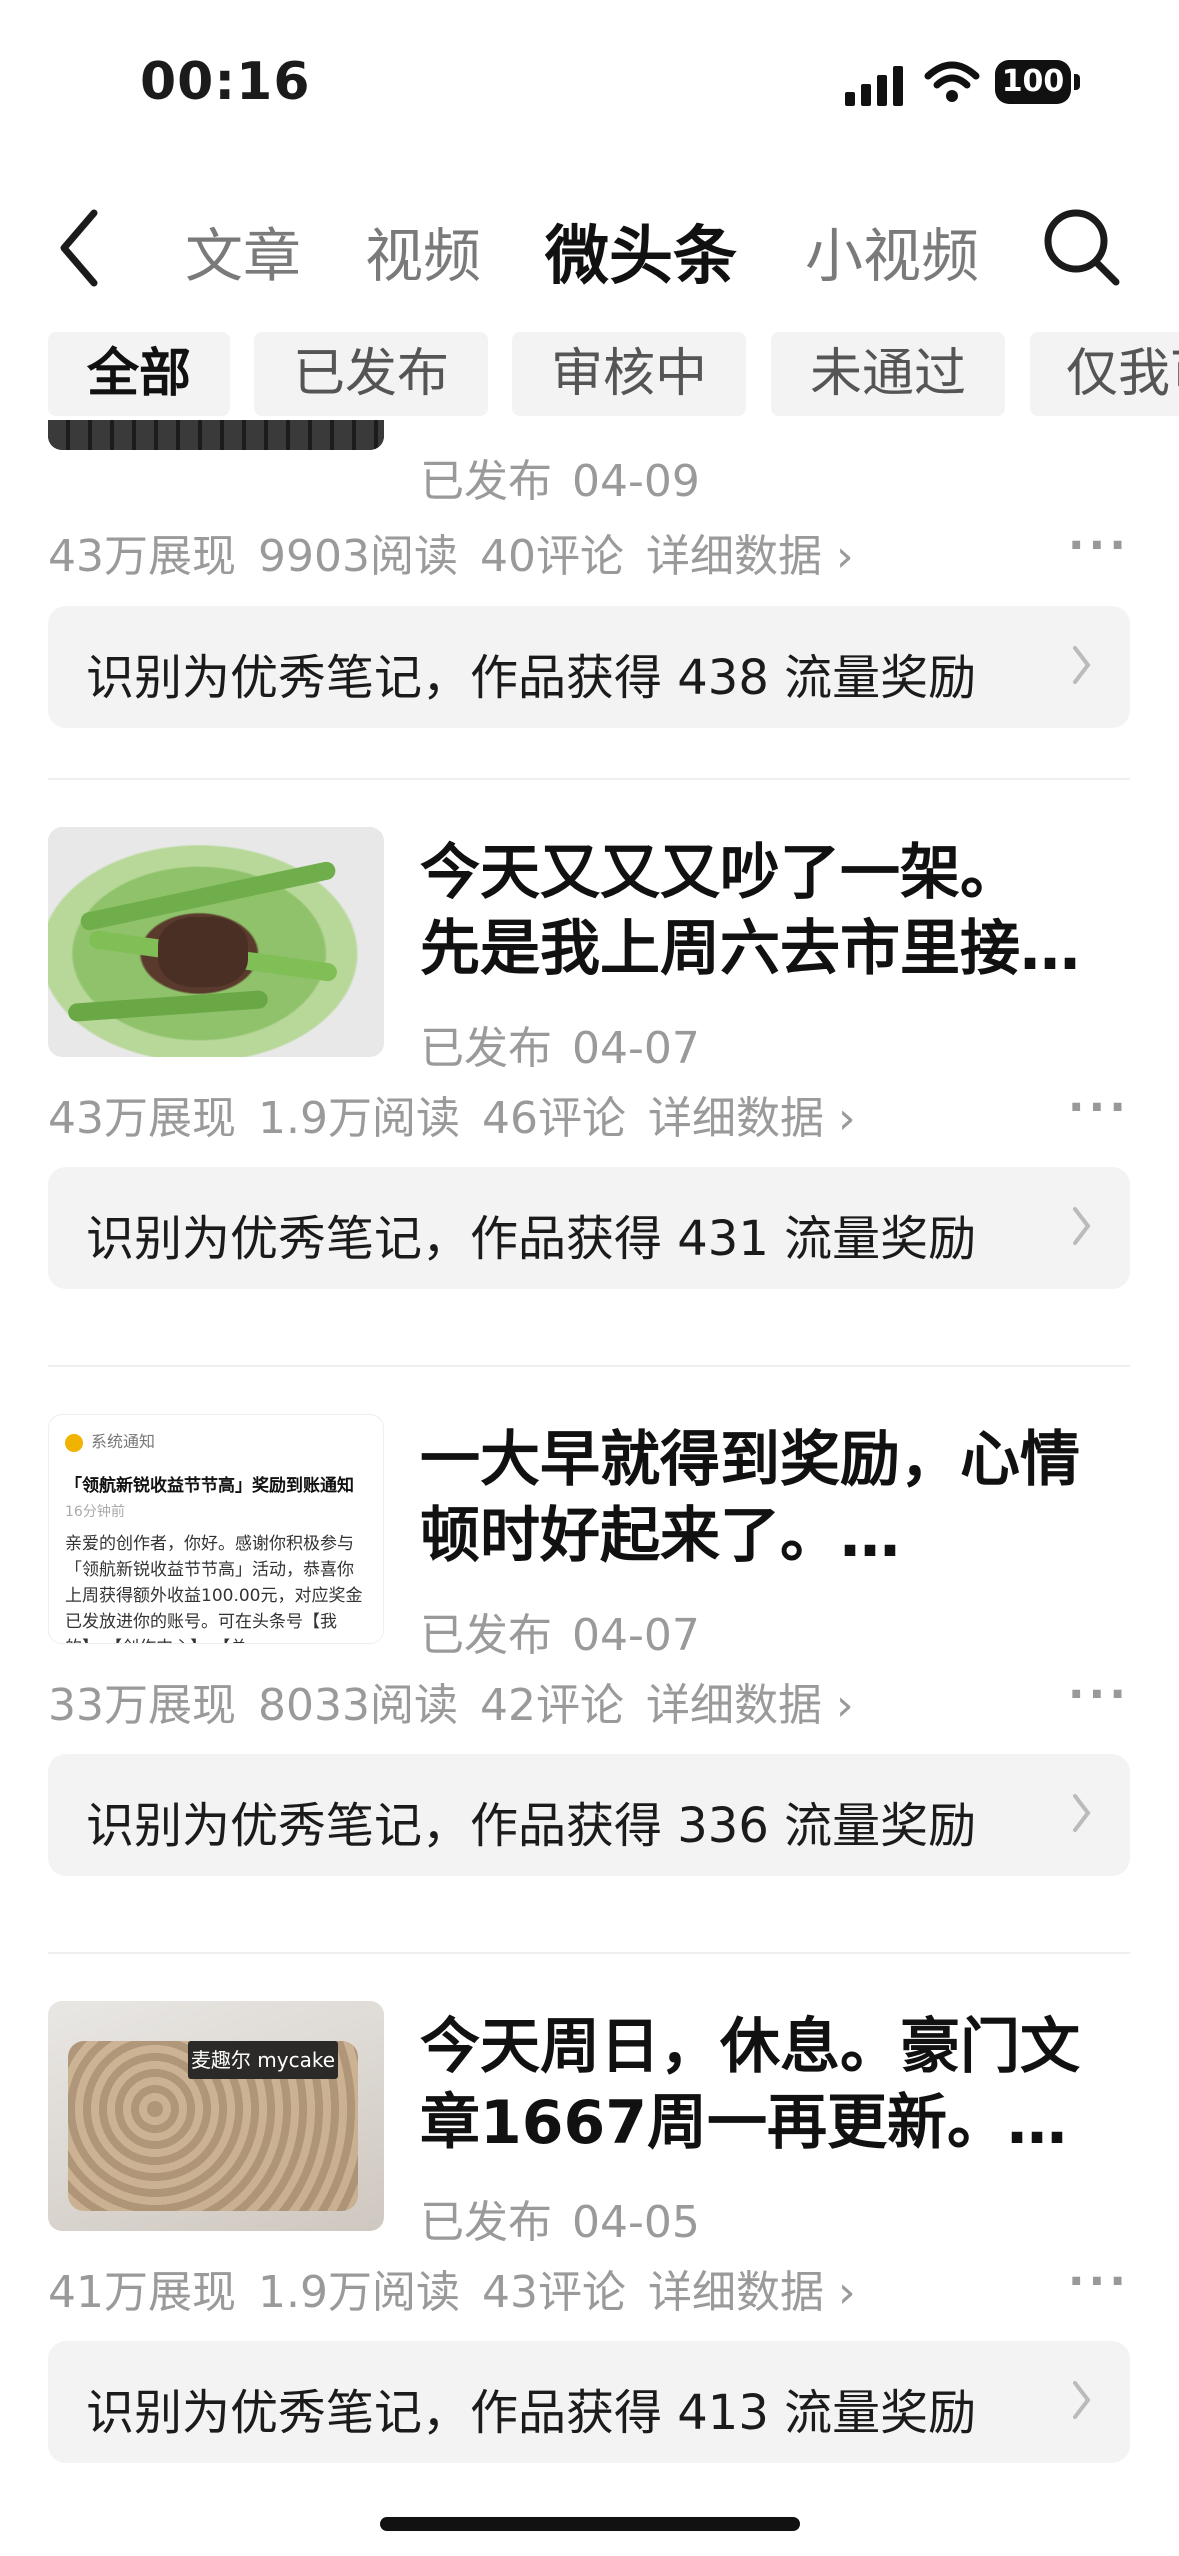 This screenshot has width=1179, height=2556. Describe the element at coordinates (1082, 246) in the screenshot. I see `search-icon` at that location.